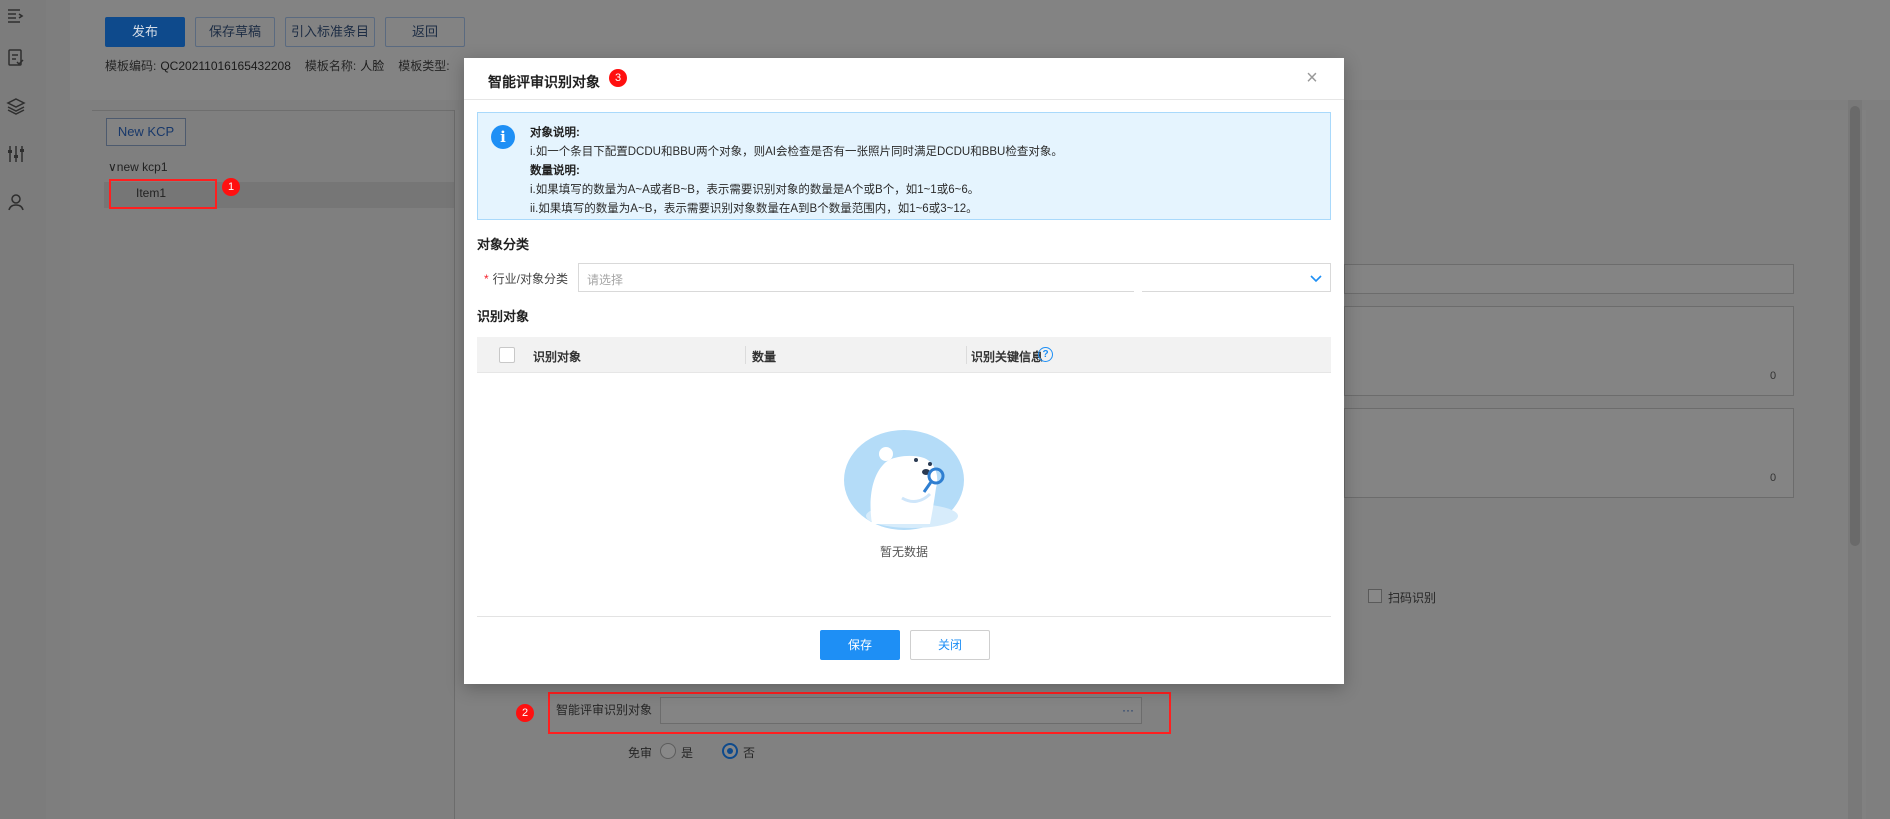 Image resolution: width=1890 pixels, height=819 pixels. Describe the element at coordinates (235, 32) in the screenshot. I see `save-draft-button: 保存草稿` at that location.